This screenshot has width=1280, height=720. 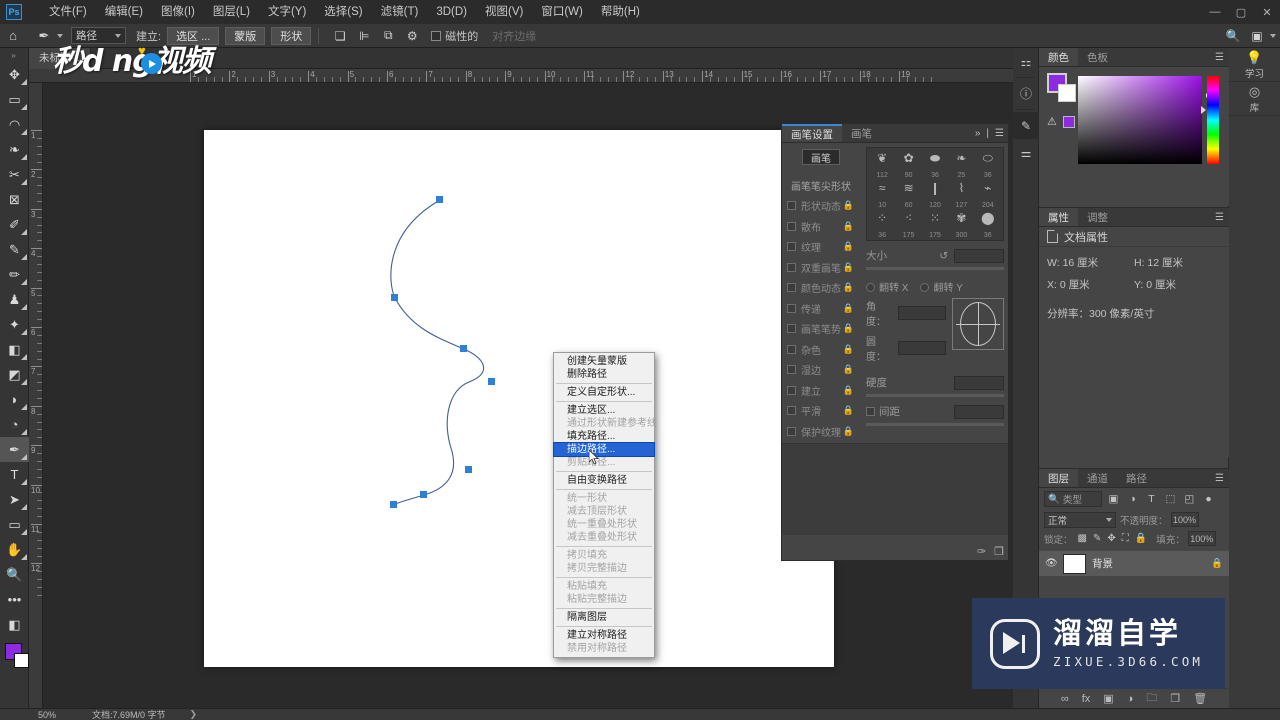 I want to click on gradient-tool: ◩, so click(x=14, y=374).